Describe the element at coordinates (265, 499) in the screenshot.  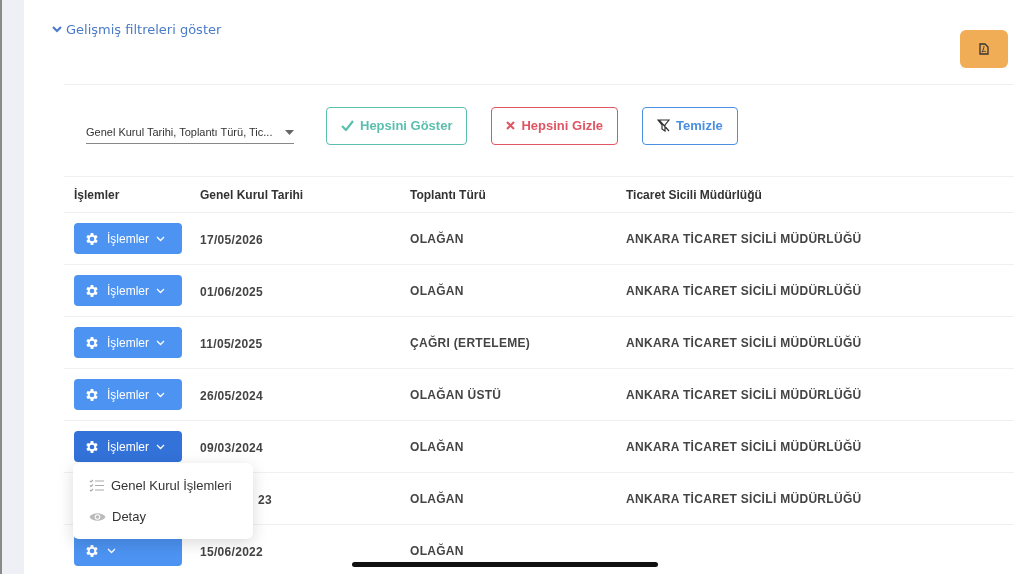
I see `table-cell: 23` at that location.